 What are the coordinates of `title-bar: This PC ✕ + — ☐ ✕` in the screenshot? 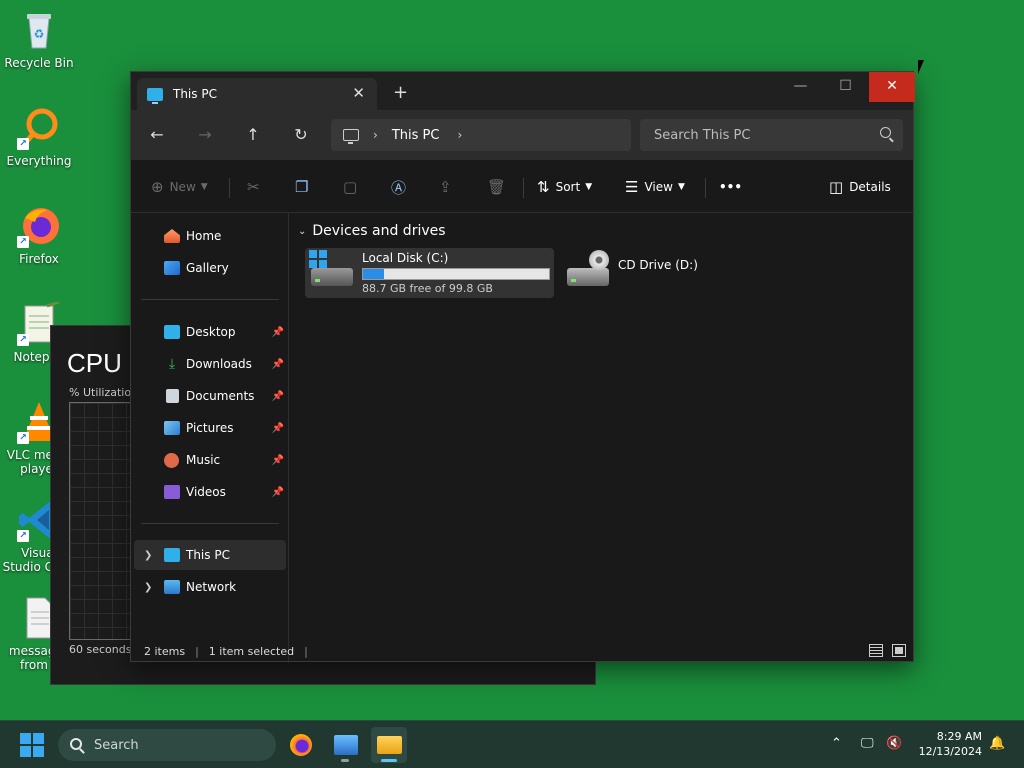 It's located at (523, 91).